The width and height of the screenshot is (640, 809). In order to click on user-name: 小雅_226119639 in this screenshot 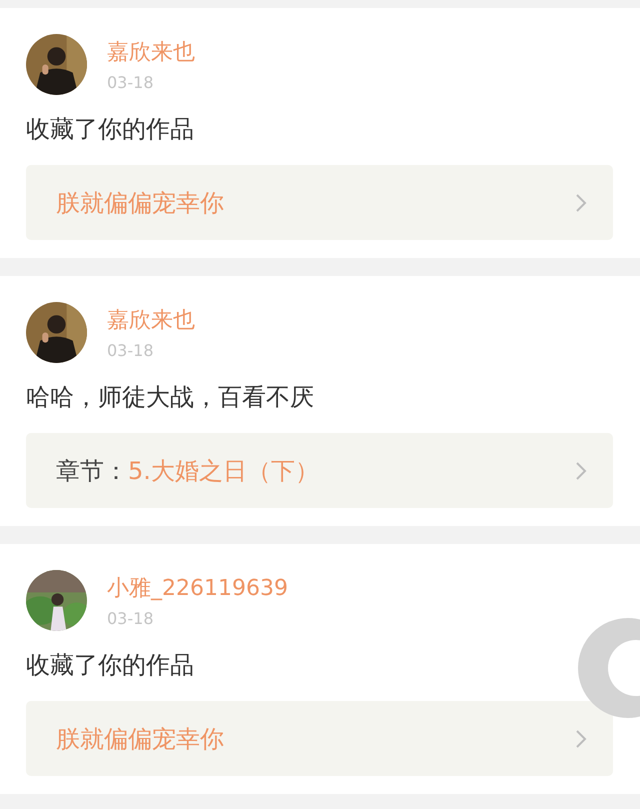, I will do `click(197, 588)`.